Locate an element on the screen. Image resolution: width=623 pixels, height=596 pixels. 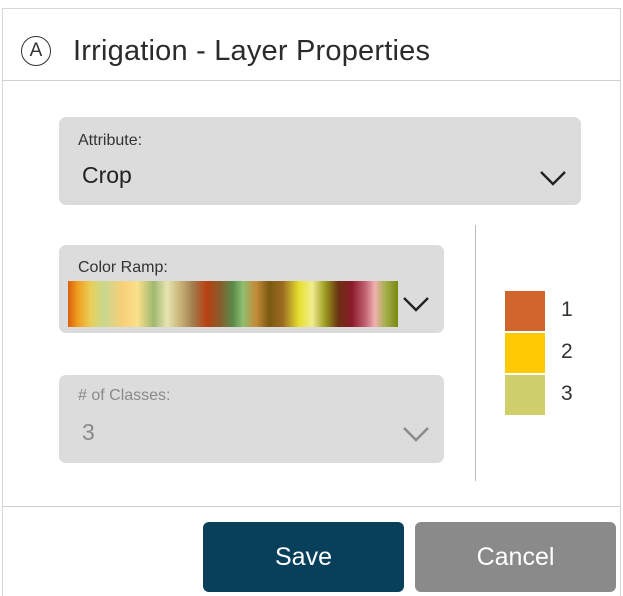
color-ramp-dropdown: Color Ramp: is located at coordinates (251, 289).